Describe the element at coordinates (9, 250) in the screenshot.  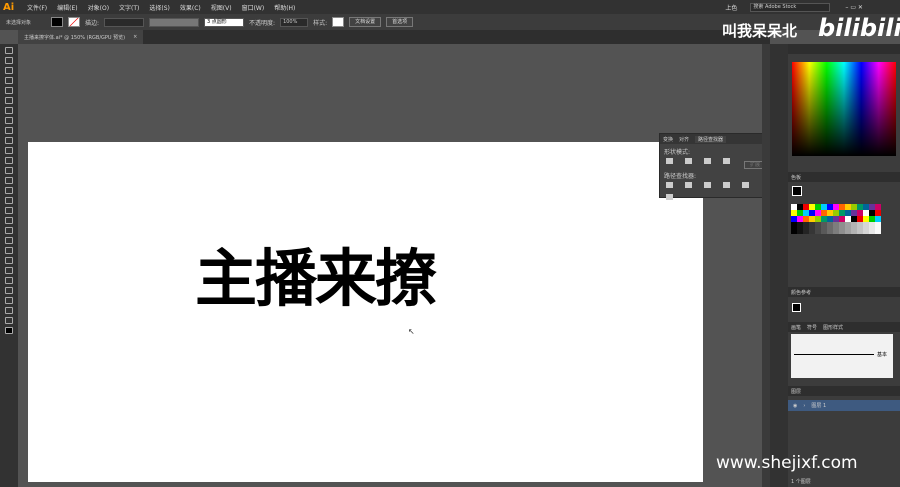
I see `eyedropper-tool-icon` at that location.